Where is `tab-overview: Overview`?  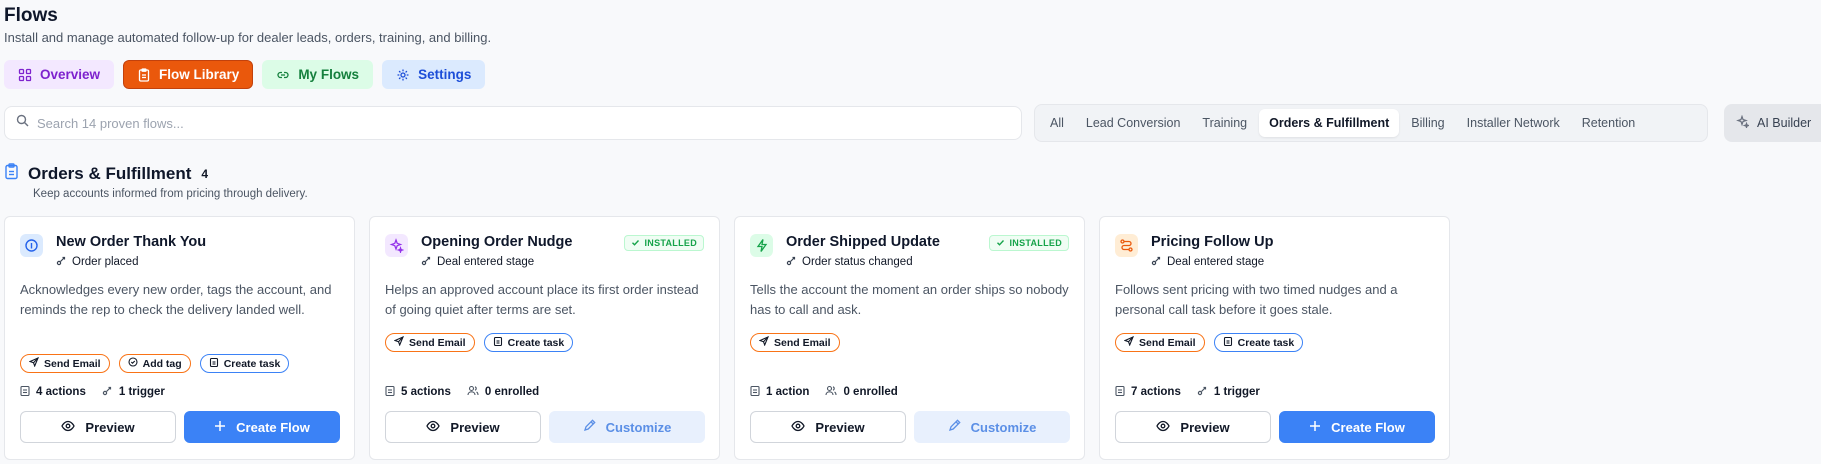
tab-overview: Overview is located at coordinates (59, 74).